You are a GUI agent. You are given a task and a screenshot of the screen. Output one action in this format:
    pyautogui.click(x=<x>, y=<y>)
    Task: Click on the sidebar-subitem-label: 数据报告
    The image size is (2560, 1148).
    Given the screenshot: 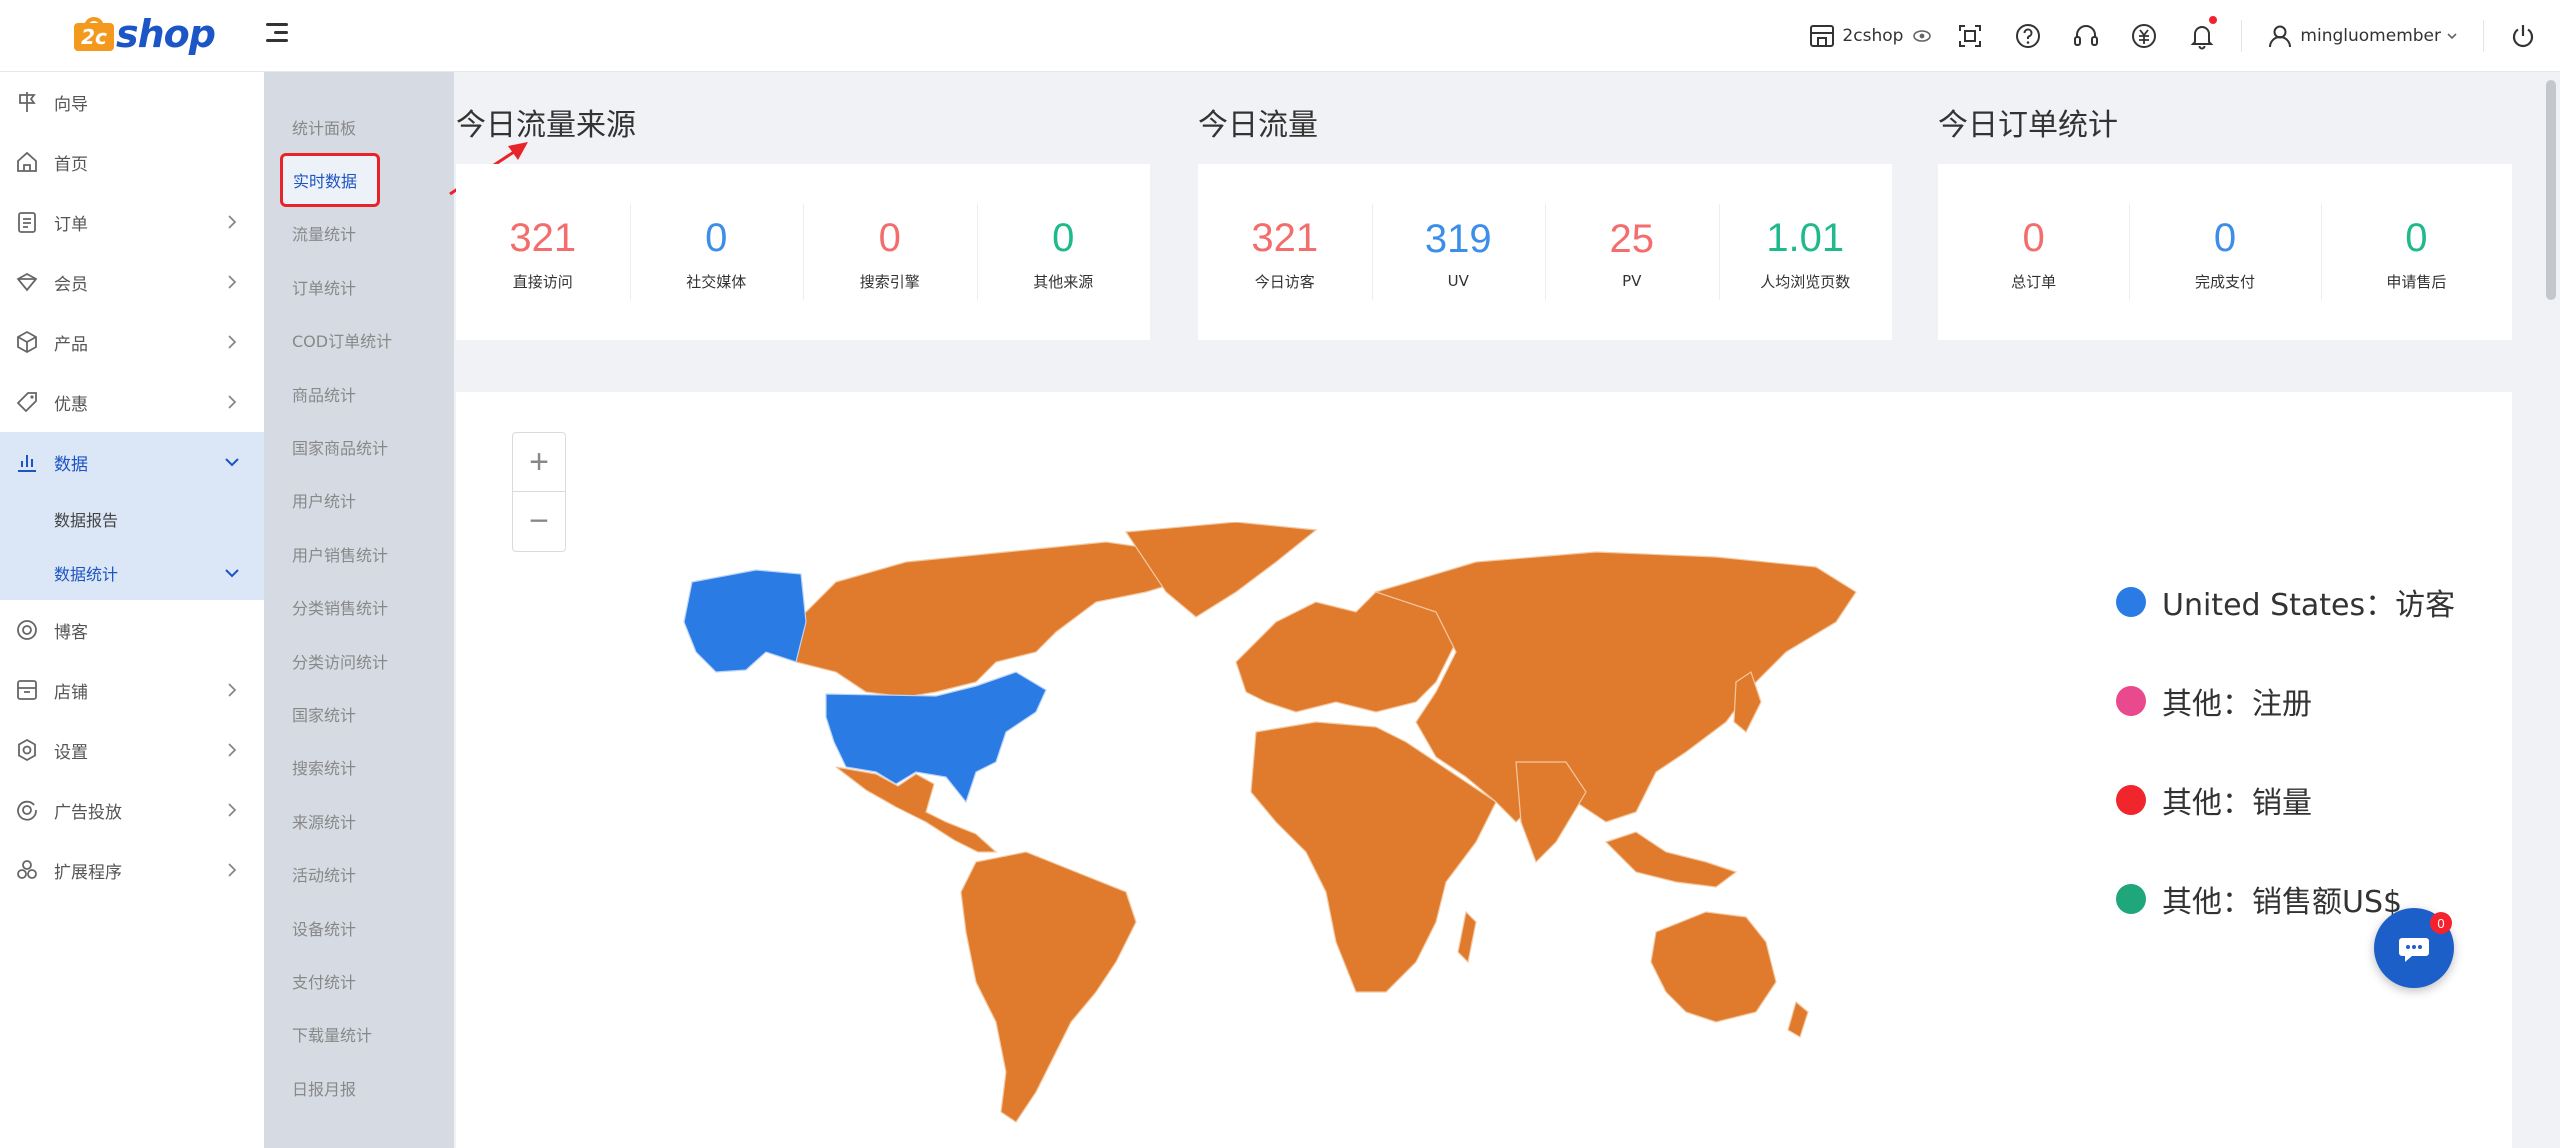 What is the action you would take?
    pyautogui.click(x=86, y=520)
    